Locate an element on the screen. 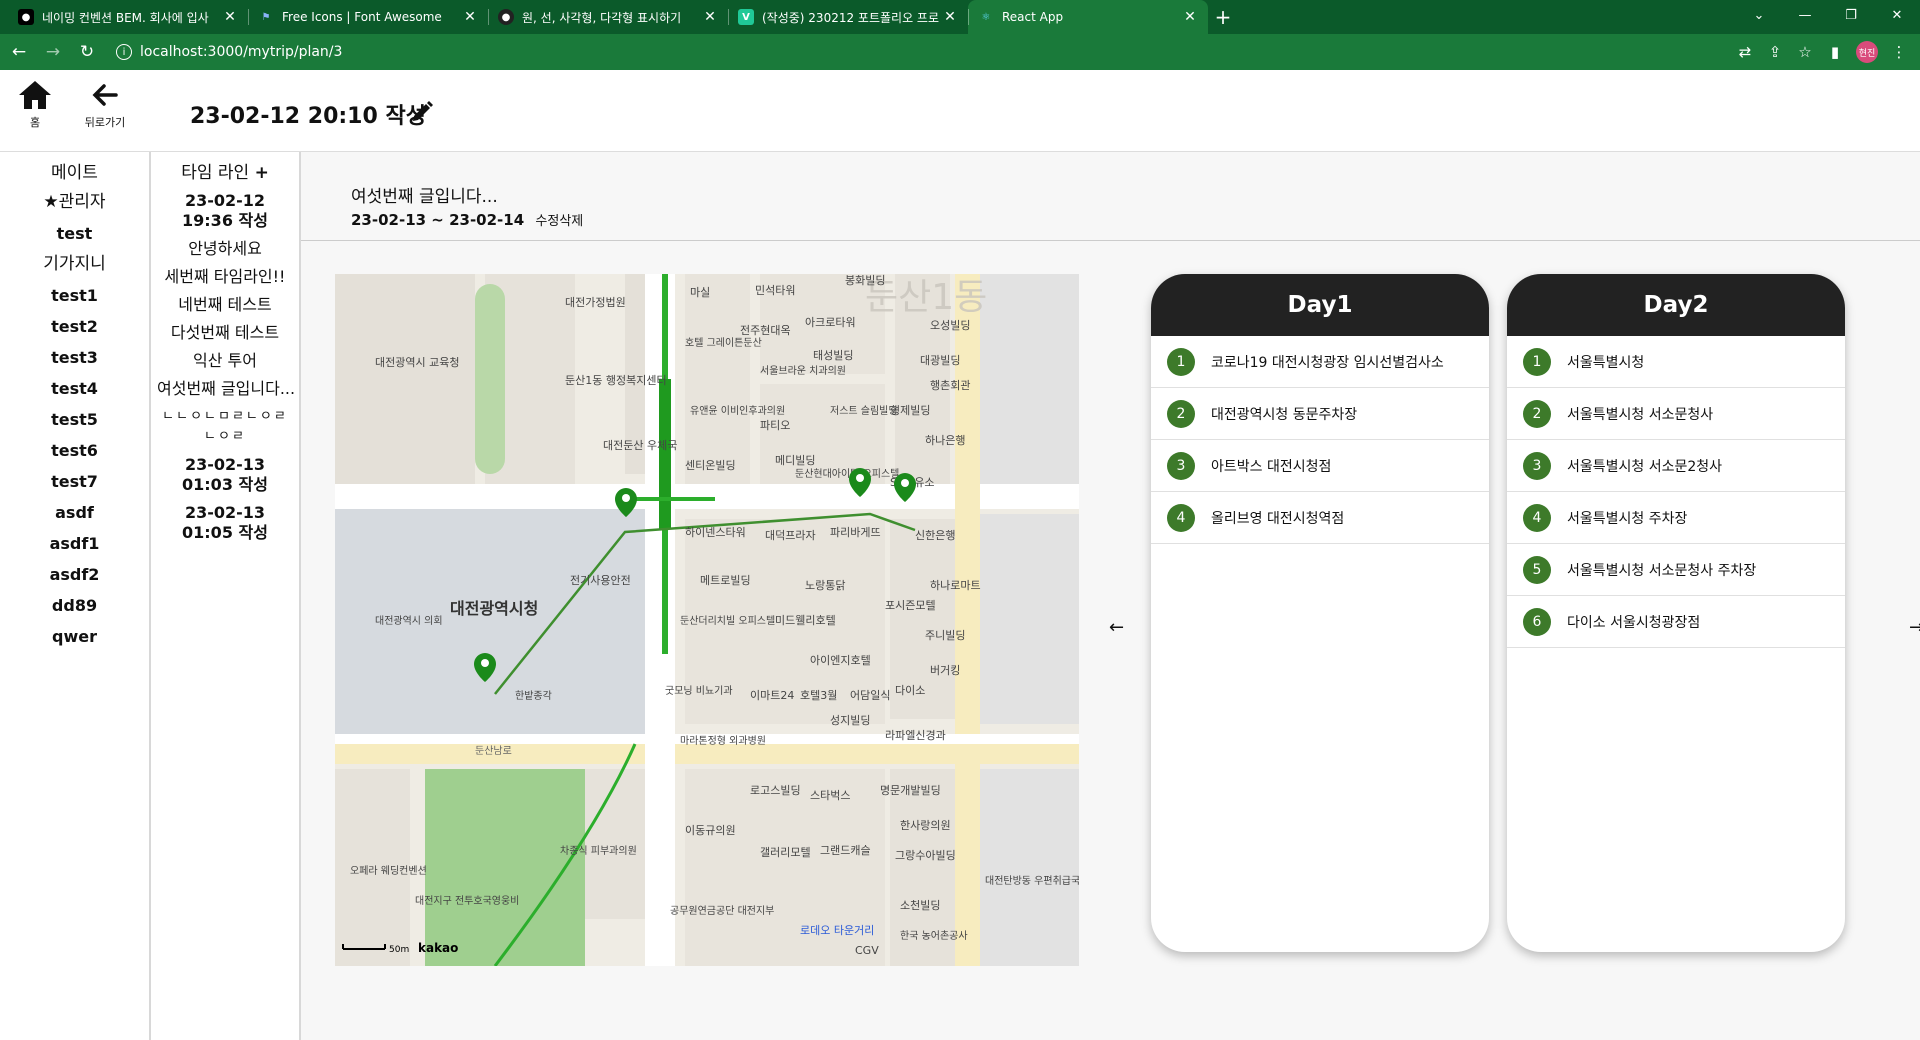  translate-icon: ⇄ is located at coordinates (1745, 52).